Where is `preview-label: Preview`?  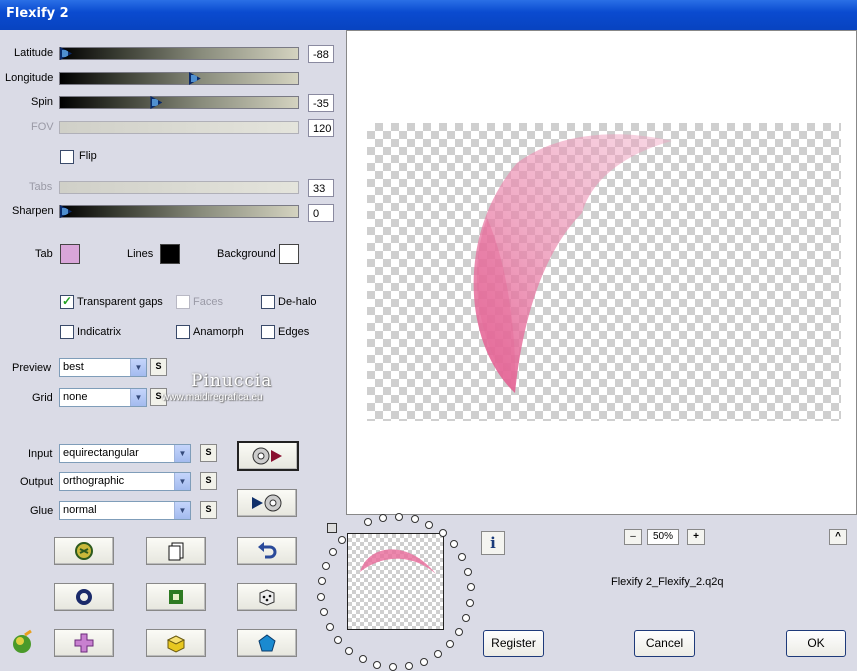 preview-label: Preview is located at coordinates (32, 368).